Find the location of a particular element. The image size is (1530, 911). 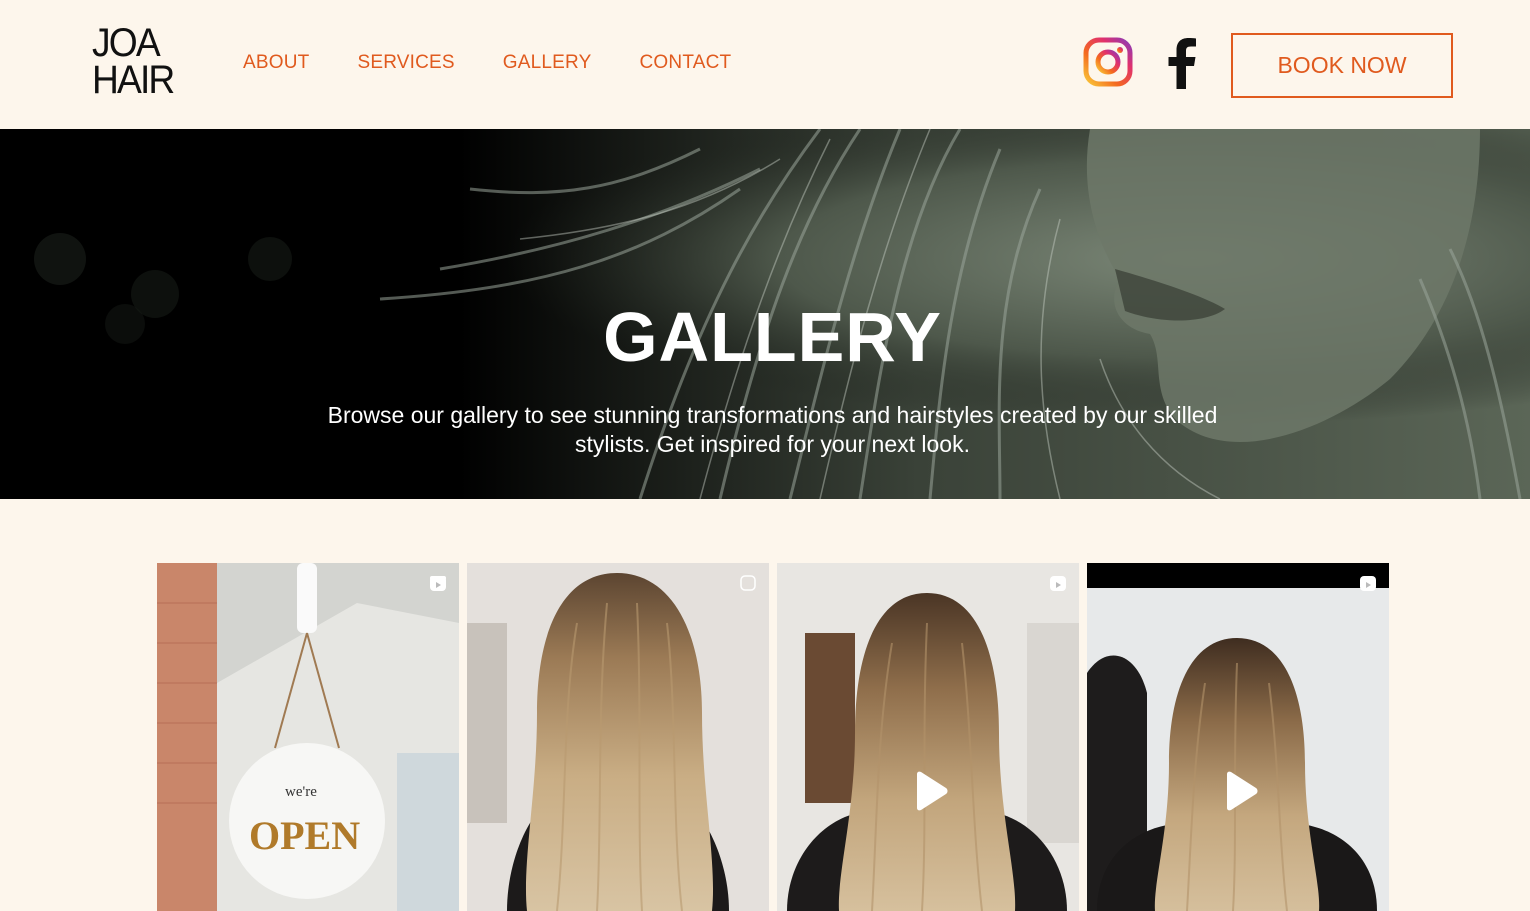

instagram-icon is located at coordinates (1108, 62).